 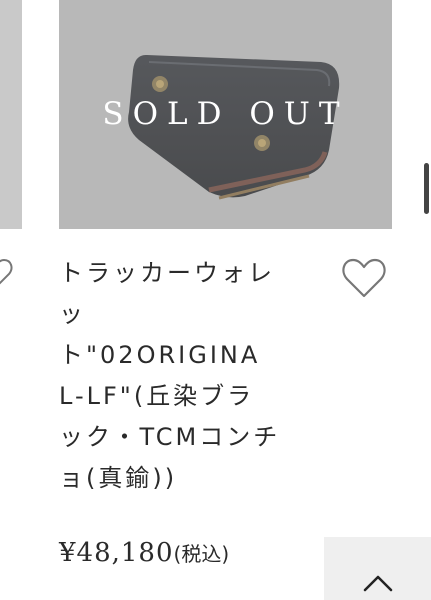 What do you see at coordinates (157, 396) in the screenshot?
I see `product-title-line: L-LF"(丘染ブラ` at bounding box center [157, 396].